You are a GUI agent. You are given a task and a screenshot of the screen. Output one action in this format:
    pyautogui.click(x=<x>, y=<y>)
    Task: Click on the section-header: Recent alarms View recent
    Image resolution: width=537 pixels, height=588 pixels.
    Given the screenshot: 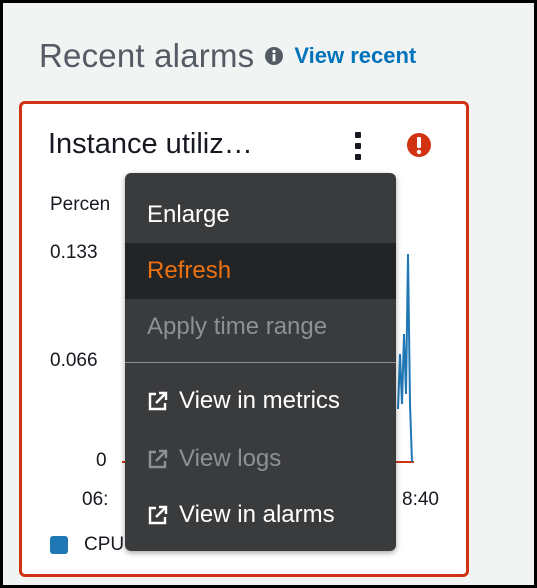 What is the action you would take?
    pyautogui.click(x=227, y=56)
    